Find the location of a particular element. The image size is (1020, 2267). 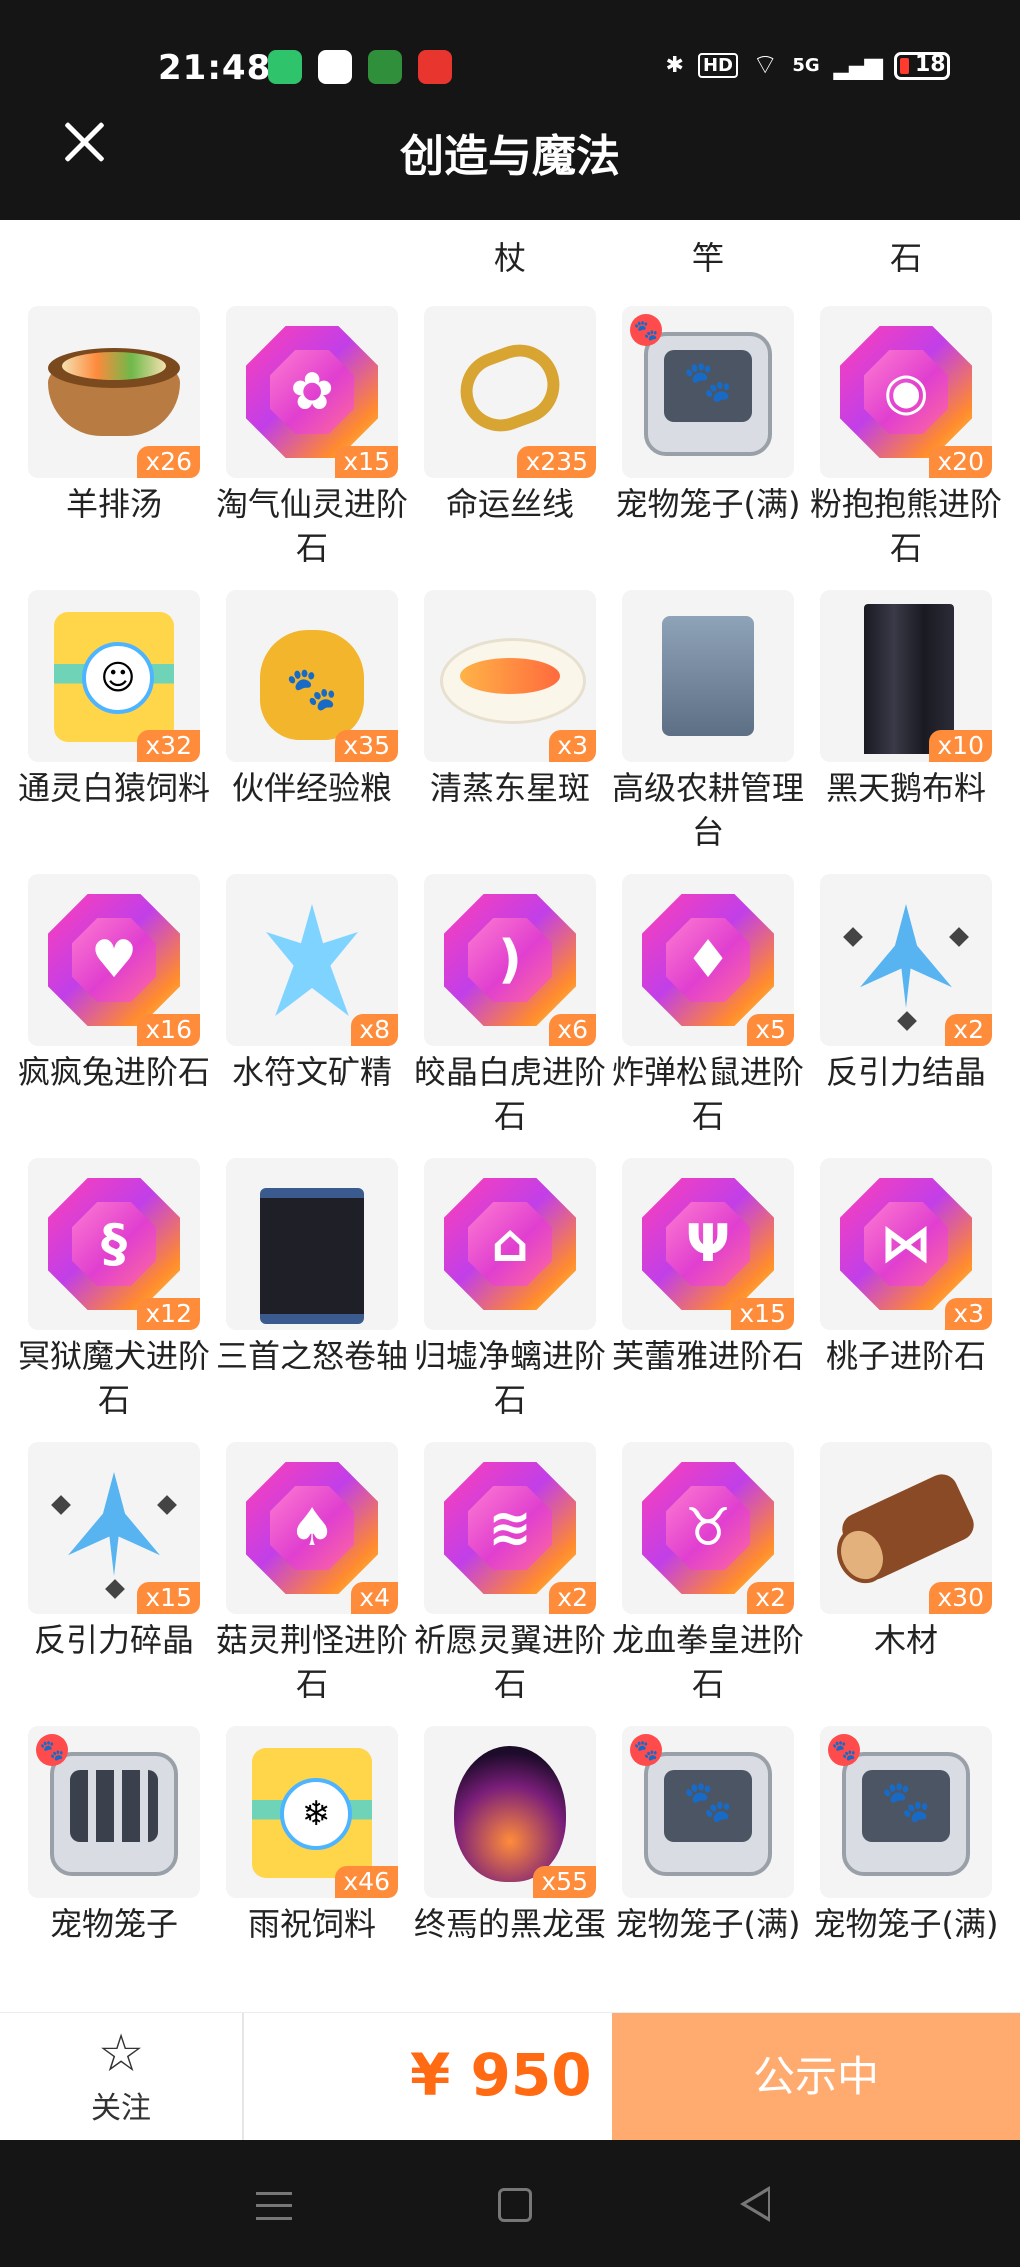

item-card: x10 黑天鹅布料 is located at coordinates (906, 700).